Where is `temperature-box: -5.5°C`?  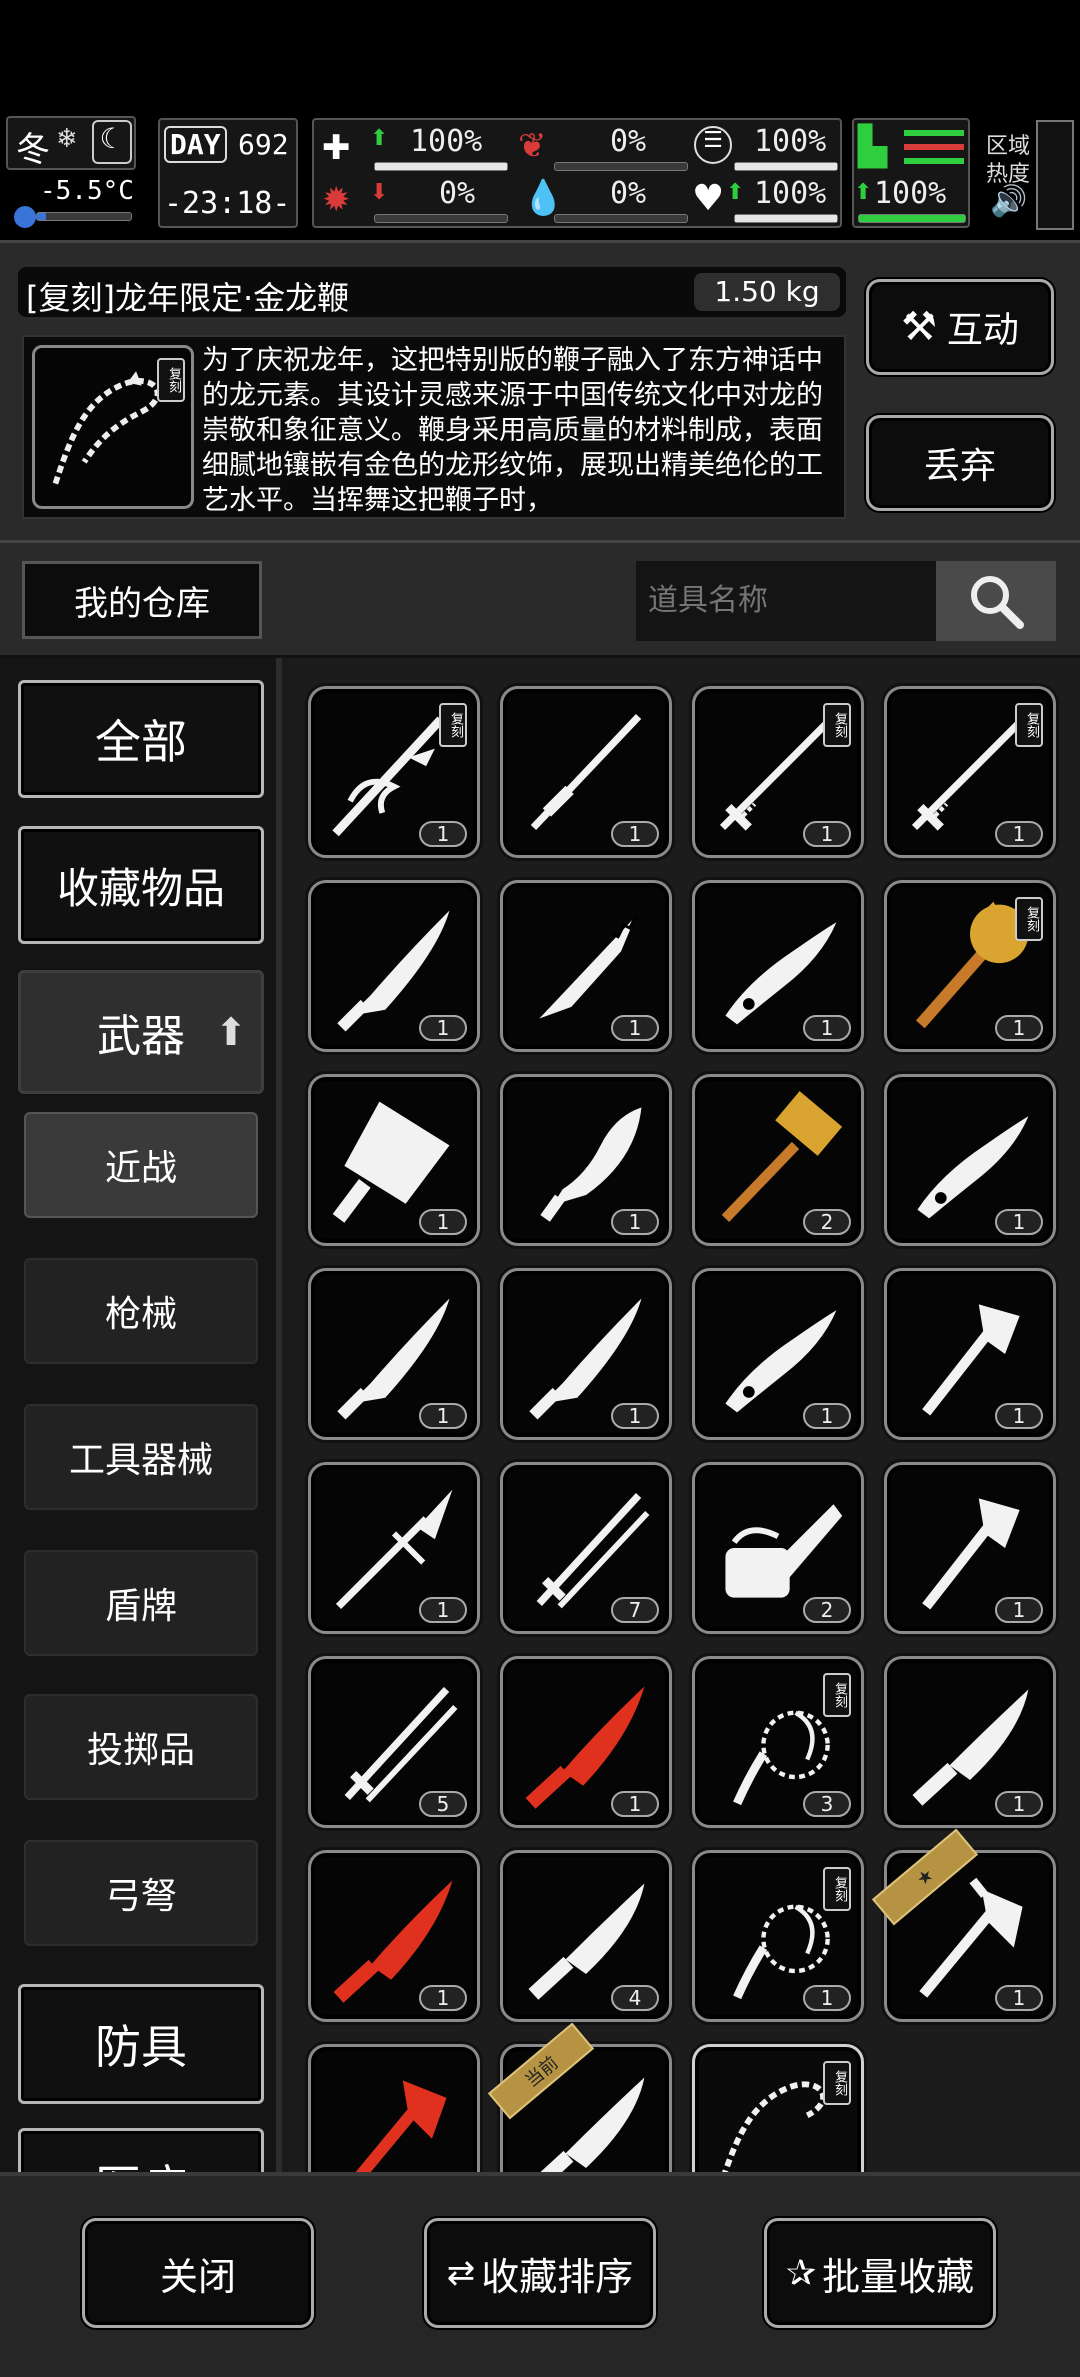
temperature-box: -5.5°C is located at coordinates (71, 202).